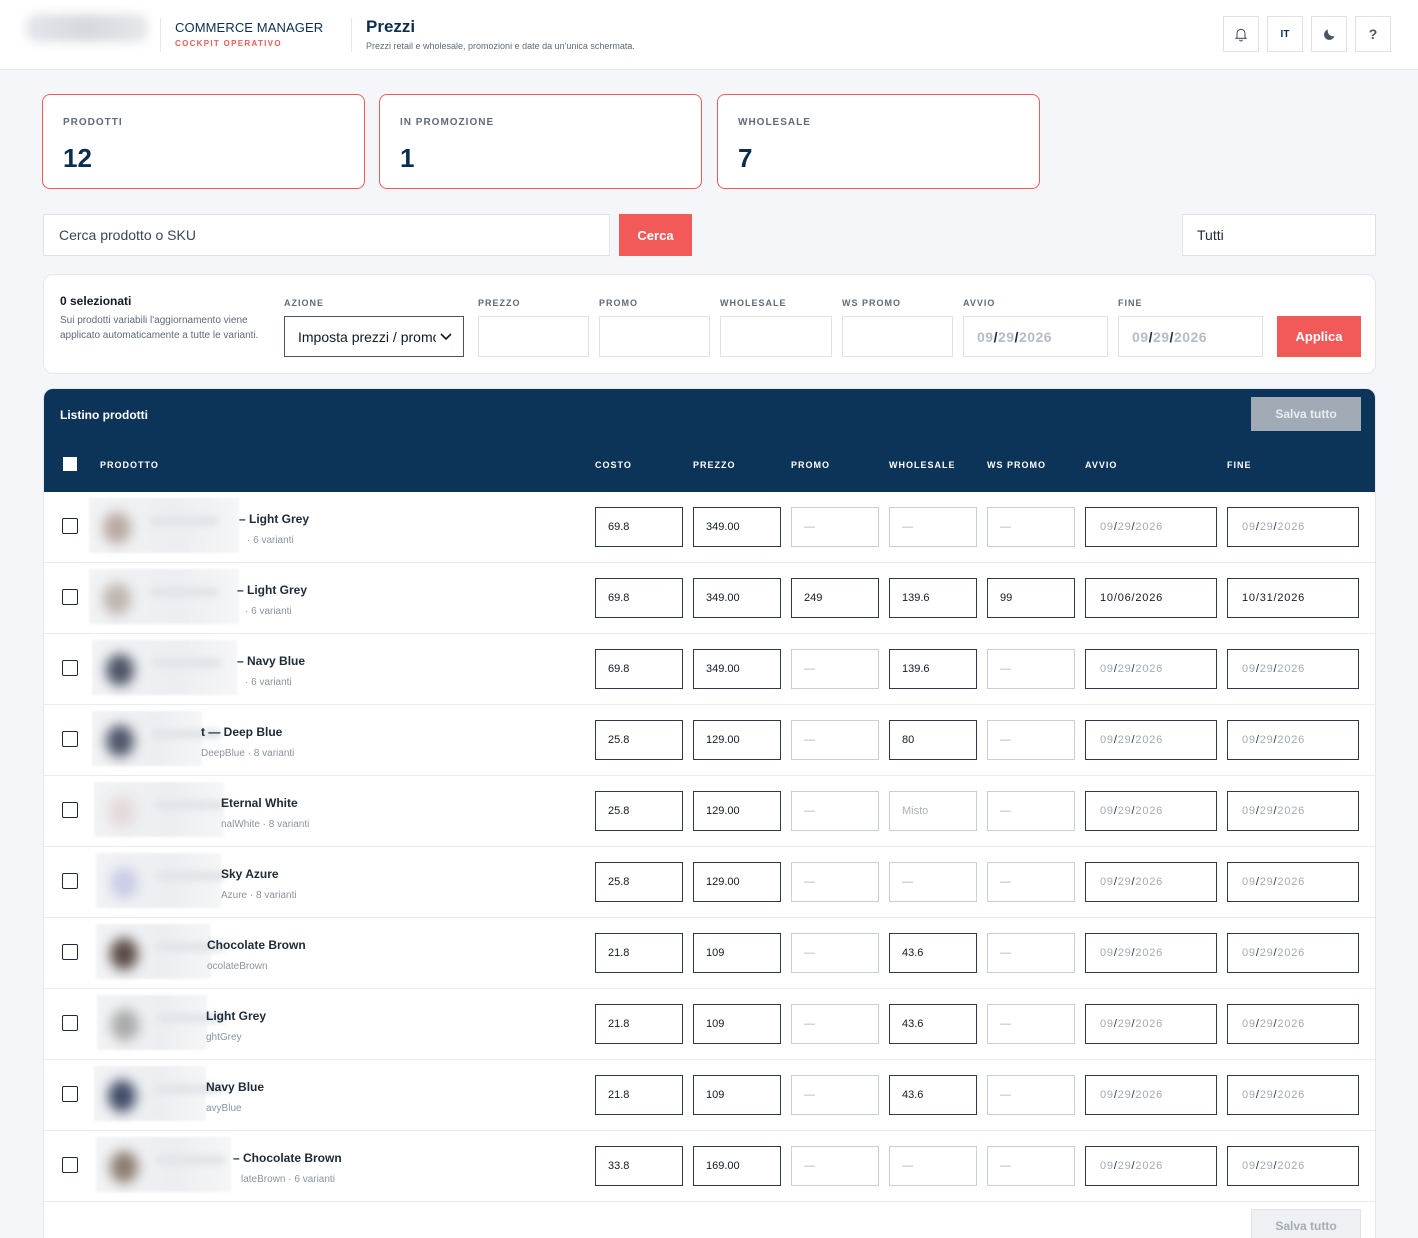  I want to click on bulk-ws-promo-input, so click(897, 336).